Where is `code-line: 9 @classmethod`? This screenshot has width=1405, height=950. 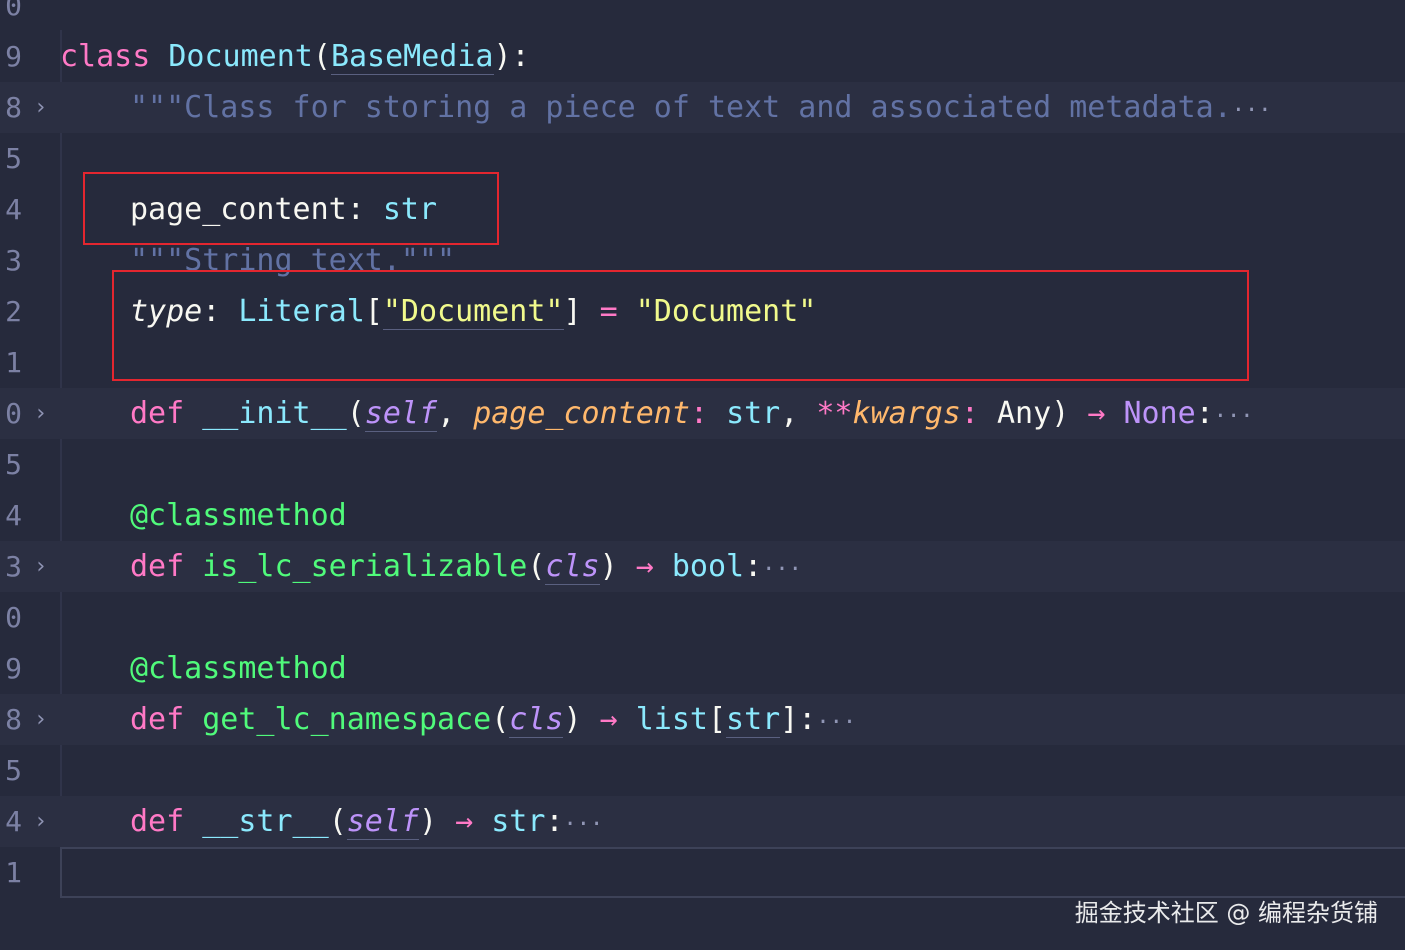
code-line: 9 @classmethod is located at coordinates (702, 668).